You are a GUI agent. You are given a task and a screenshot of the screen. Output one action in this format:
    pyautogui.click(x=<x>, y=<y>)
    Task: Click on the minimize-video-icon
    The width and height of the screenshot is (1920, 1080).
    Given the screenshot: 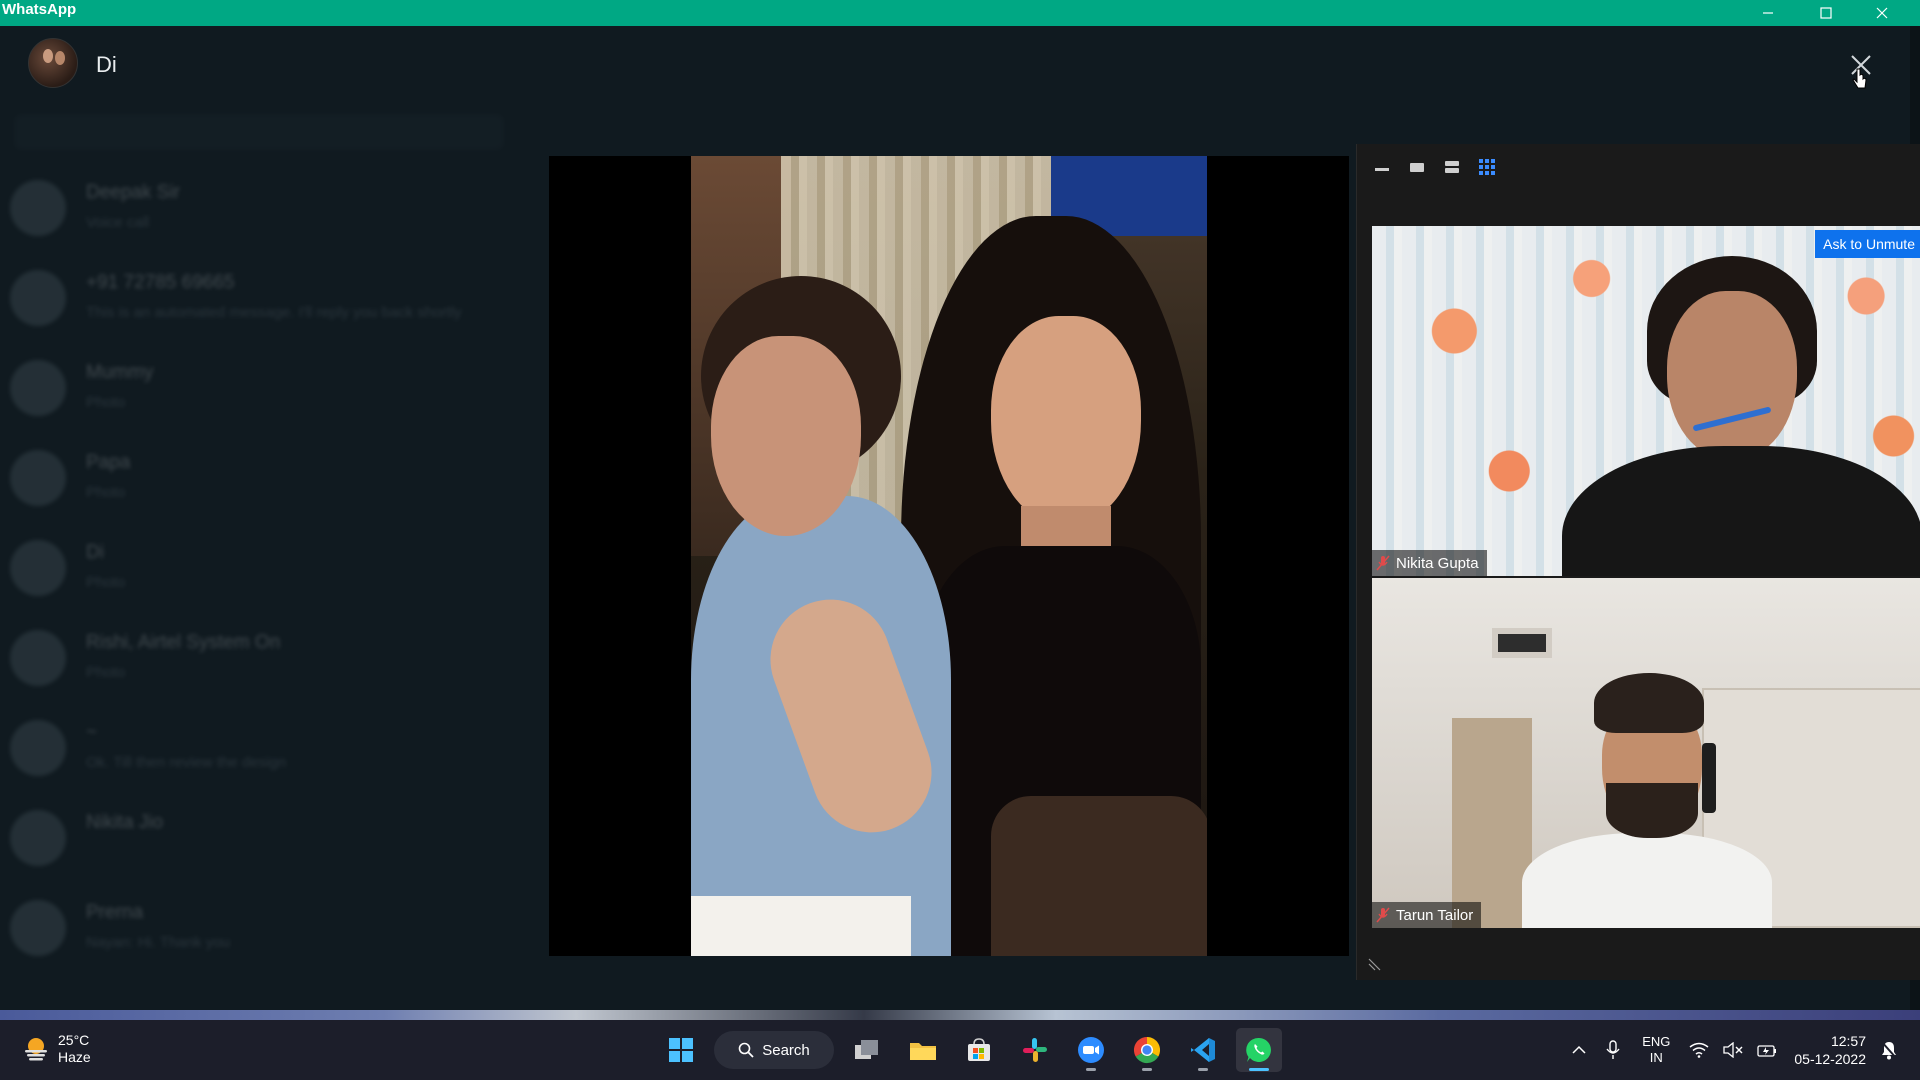 What is the action you would take?
    pyautogui.click(x=1381, y=169)
    